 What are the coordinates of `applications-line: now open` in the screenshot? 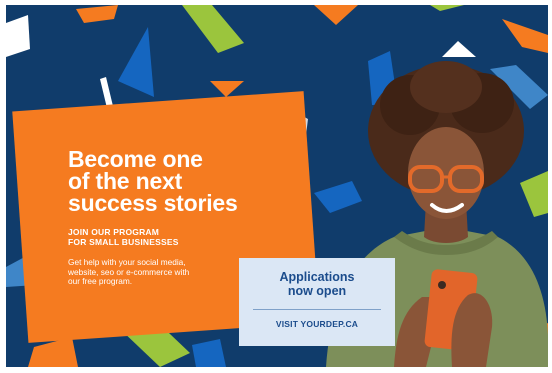 It's located at (317, 291).